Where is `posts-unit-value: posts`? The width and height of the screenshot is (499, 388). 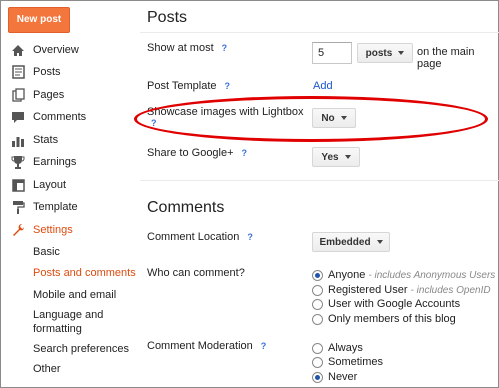 posts-unit-value: posts is located at coordinates (379, 53).